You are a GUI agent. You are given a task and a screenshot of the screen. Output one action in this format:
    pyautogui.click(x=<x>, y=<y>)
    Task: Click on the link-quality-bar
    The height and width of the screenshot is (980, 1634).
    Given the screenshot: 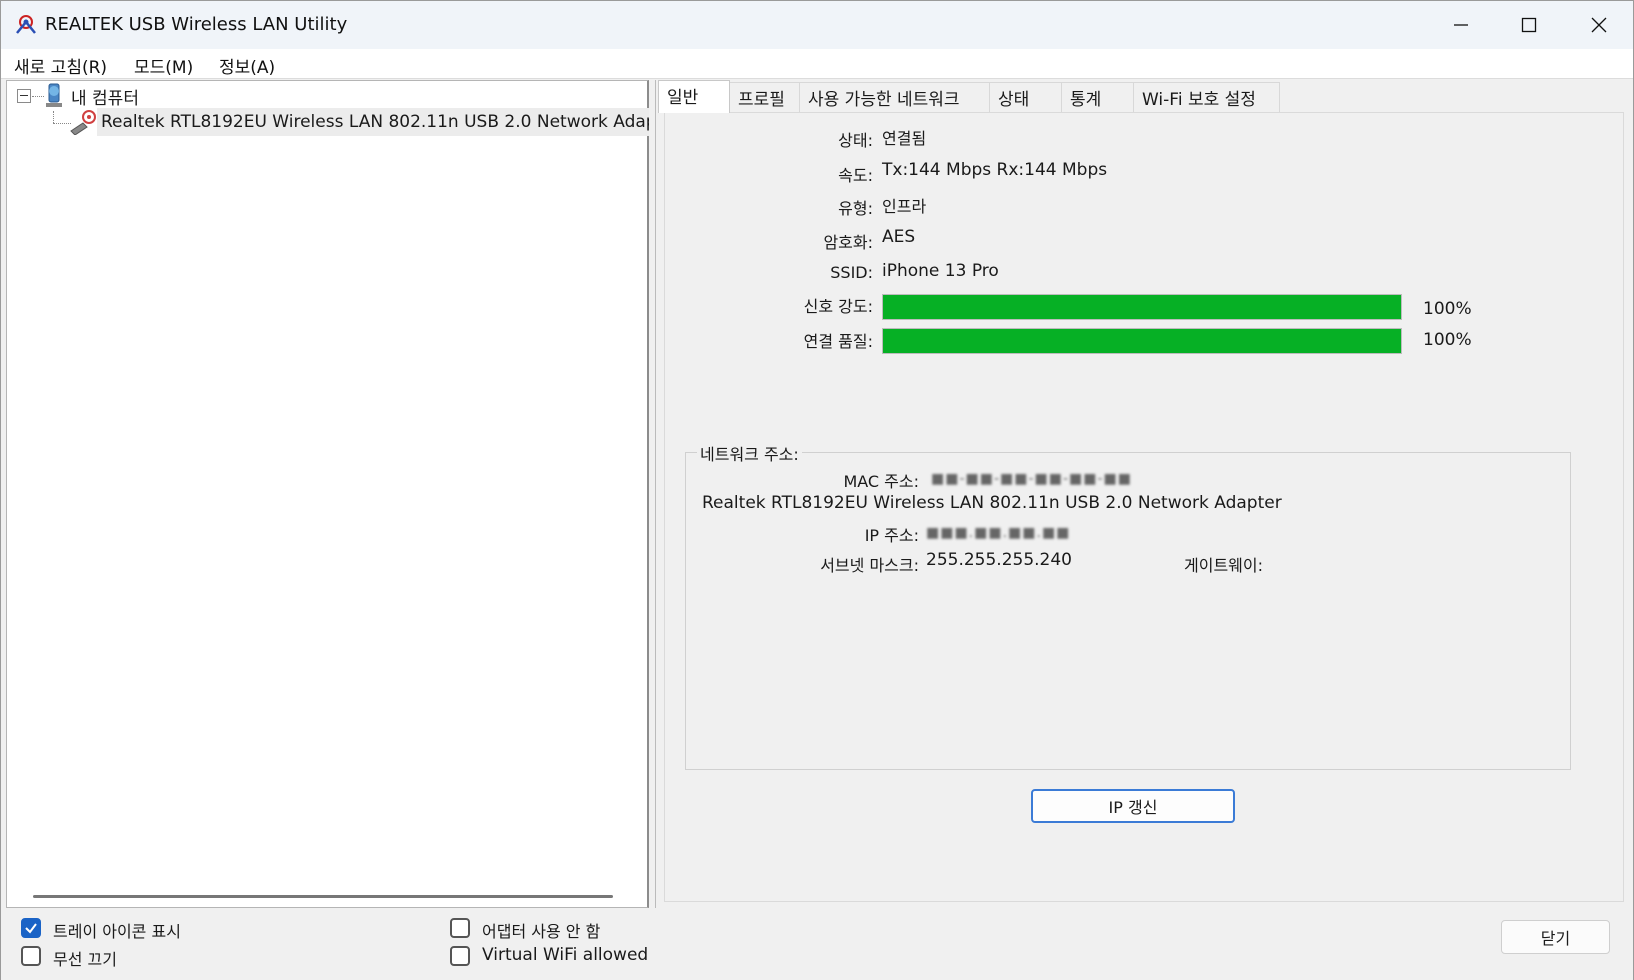 What is the action you would take?
    pyautogui.click(x=1142, y=341)
    